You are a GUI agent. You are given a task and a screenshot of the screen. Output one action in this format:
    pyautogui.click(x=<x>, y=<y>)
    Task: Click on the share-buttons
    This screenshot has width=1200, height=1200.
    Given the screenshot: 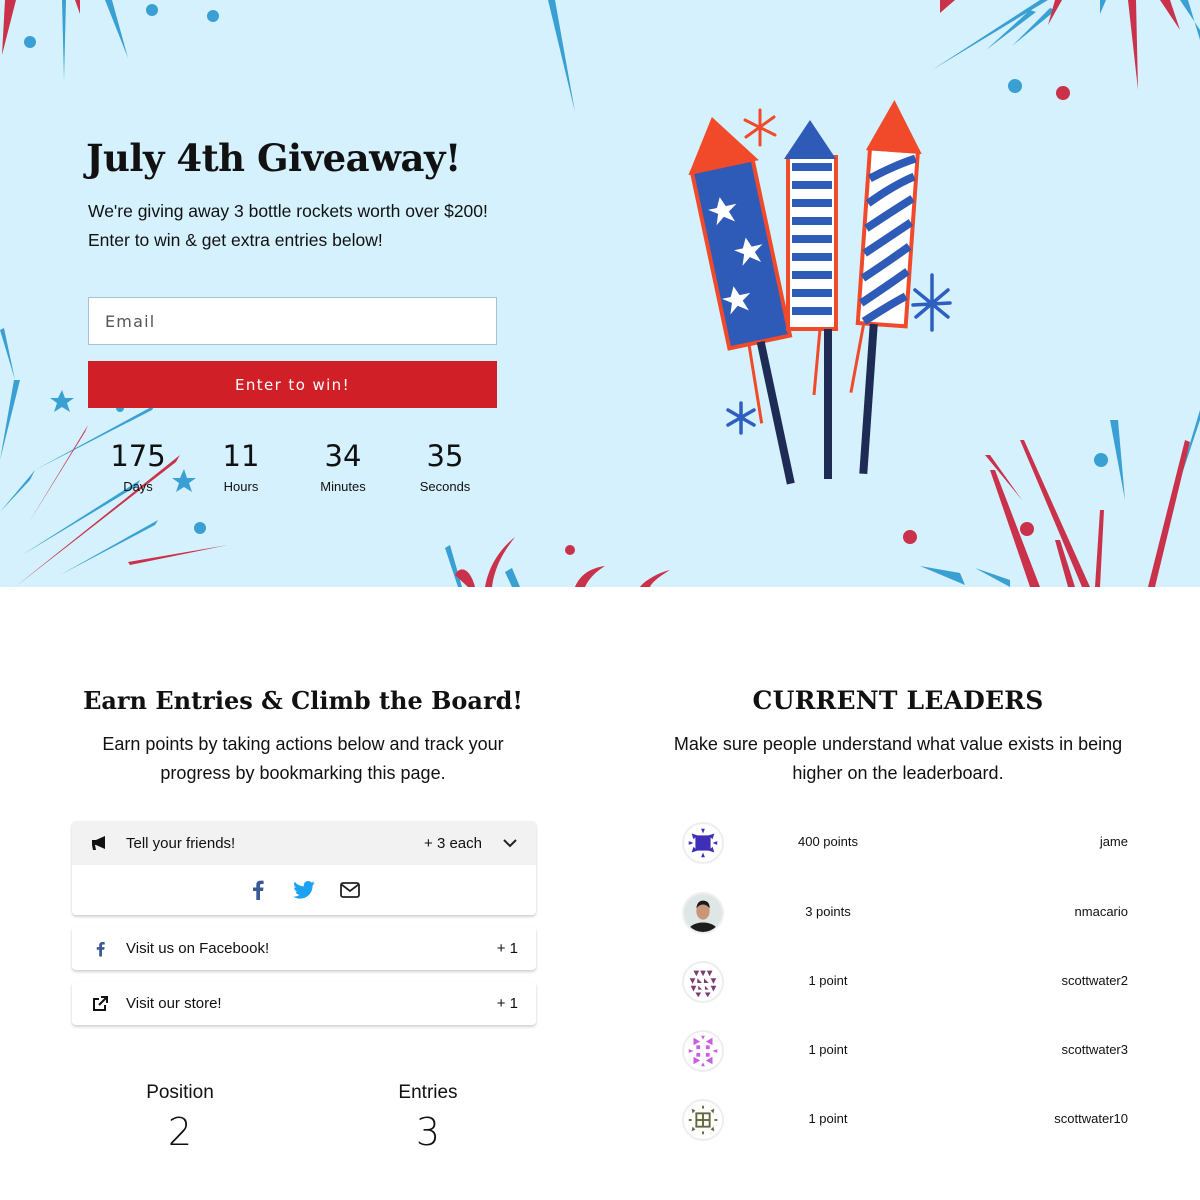 What is the action you would take?
    pyautogui.click(x=304, y=890)
    